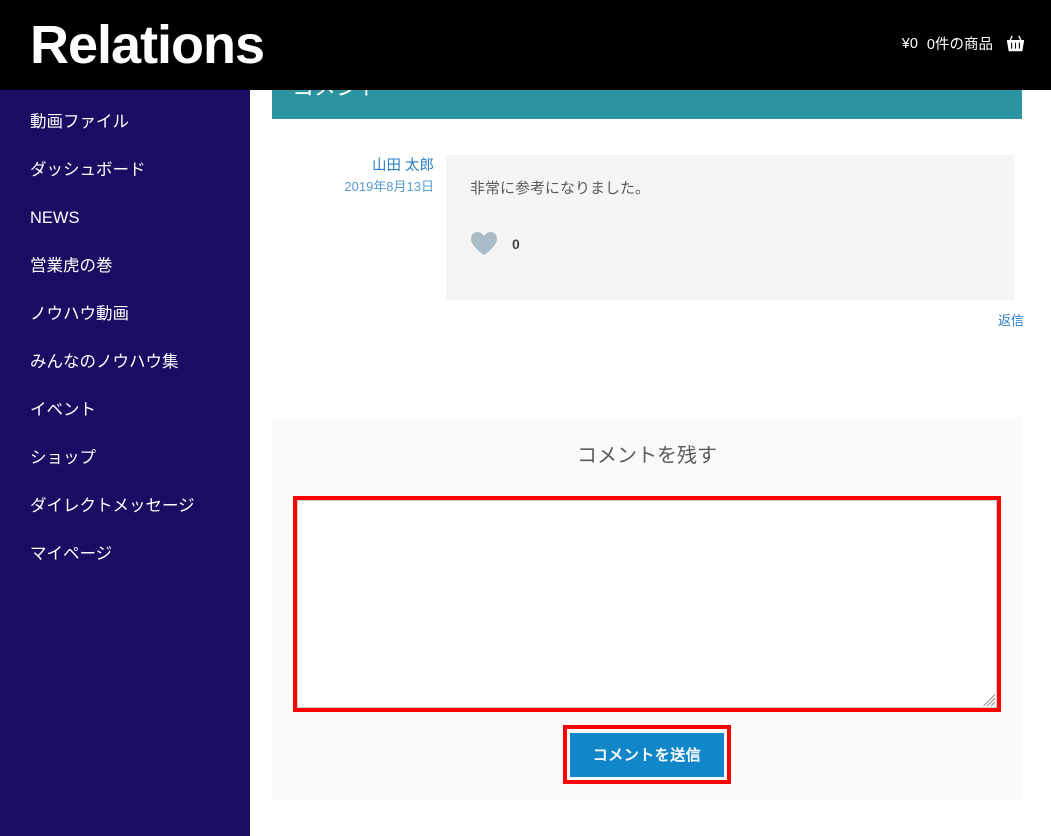 Image resolution: width=1051 pixels, height=836 pixels. Describe the element at coordinates (147, 45) in the screenshot. I see `site-logo: Relations` at that location.